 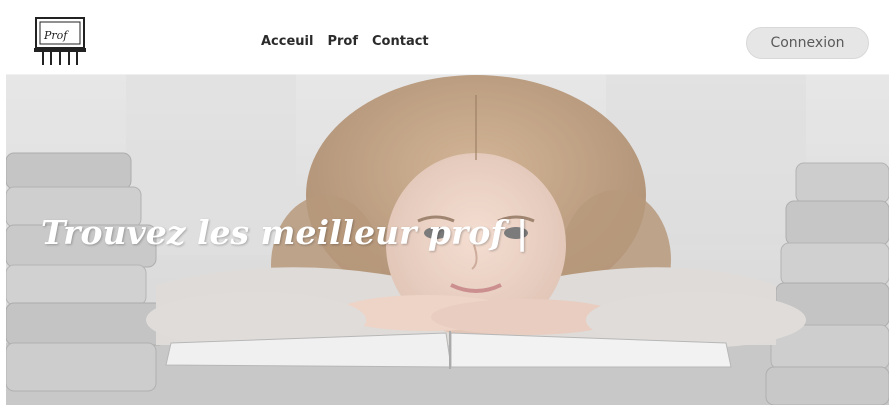 I want to click on hero-title: Trouvez les meilleur prof |, so click(x=285, y=232).